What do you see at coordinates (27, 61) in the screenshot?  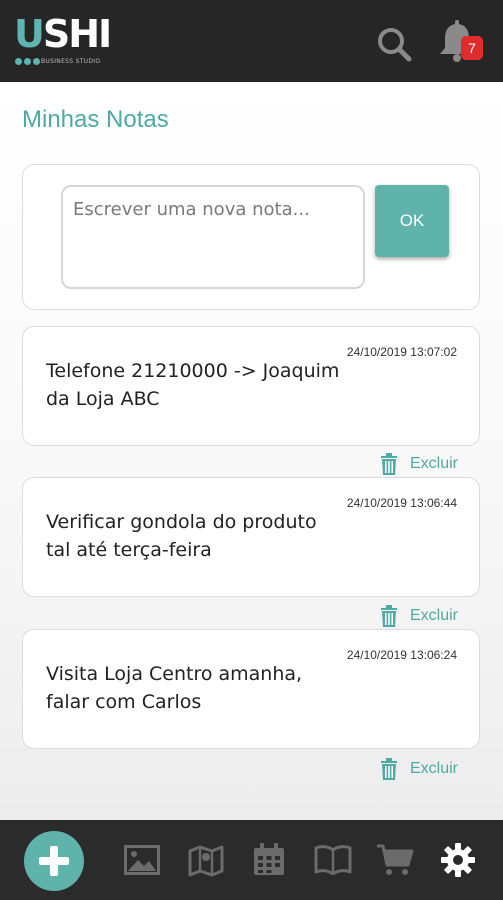 I see `logo-dots` at bounding box center [27, 61].